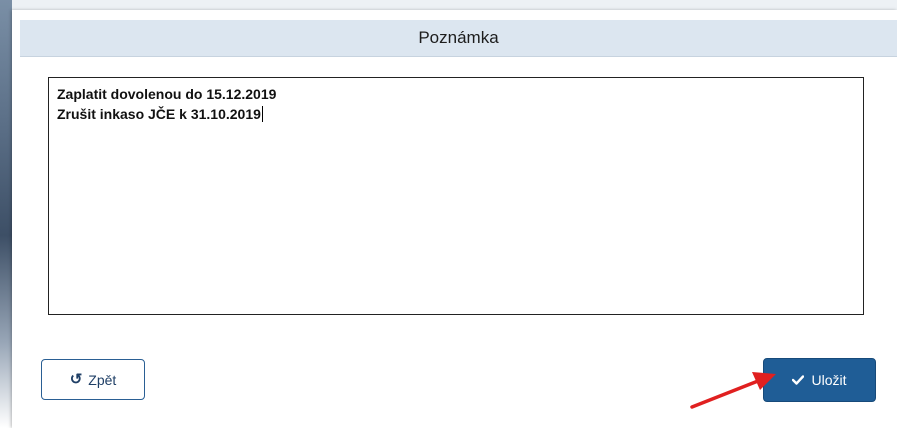  Describe the element at coordinates (456, 114) in the screenshot. I see `note-line-with-caret: Zrušit inkaso JČE k 31.10.2019` at that location.